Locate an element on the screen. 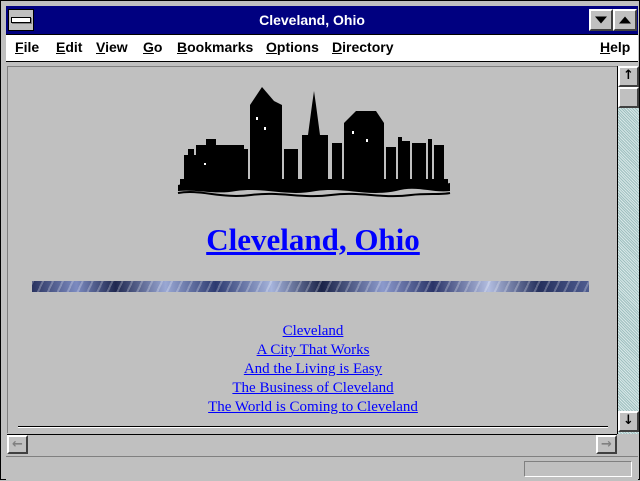  scroll-up-button: ↑ is located at coordinates (628, 76).